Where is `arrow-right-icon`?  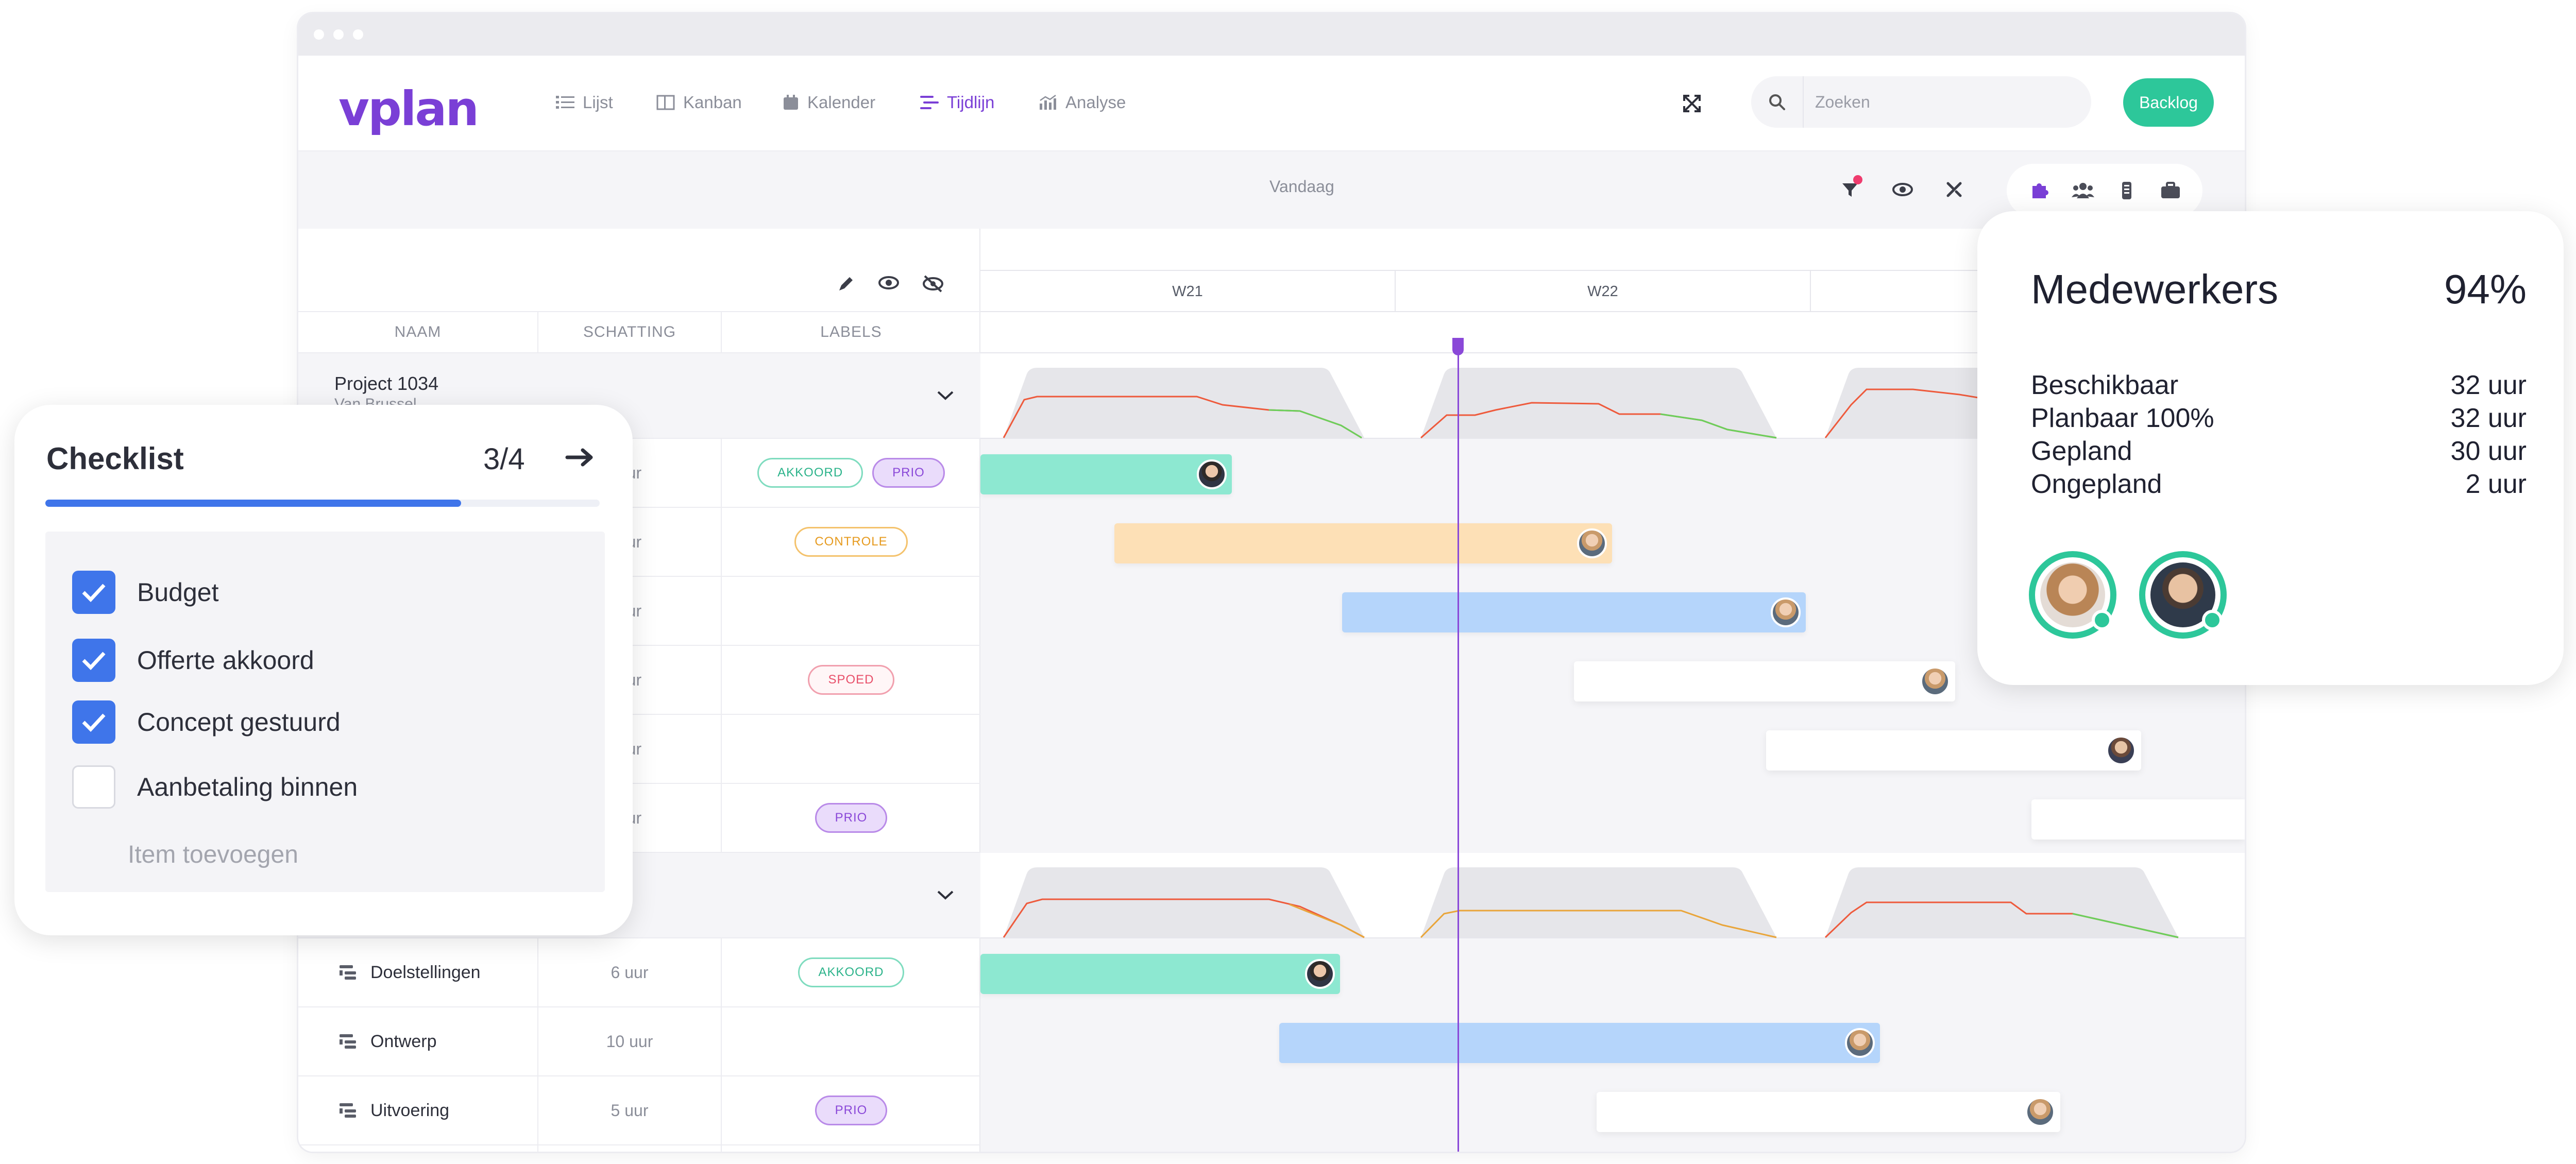 arrow-right-icon is located at coordinates (580, 457).